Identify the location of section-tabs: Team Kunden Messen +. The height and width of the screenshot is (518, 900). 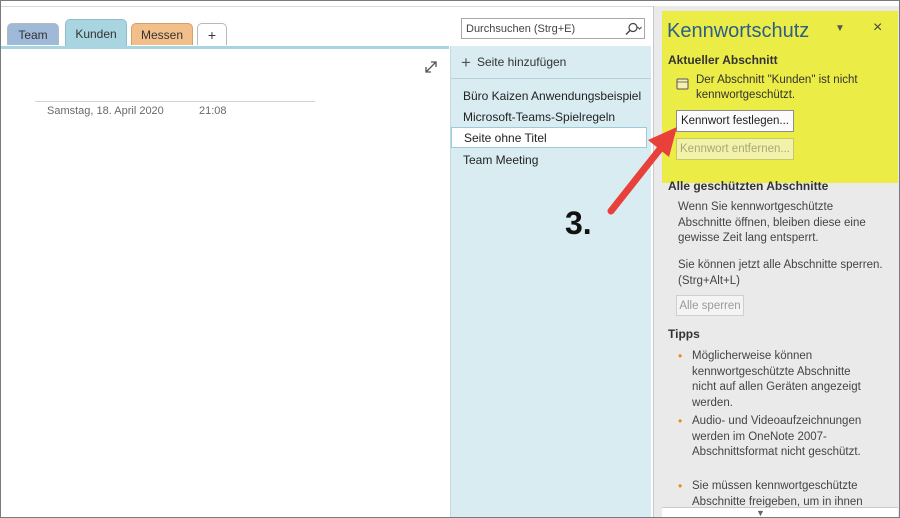
(226, 32).